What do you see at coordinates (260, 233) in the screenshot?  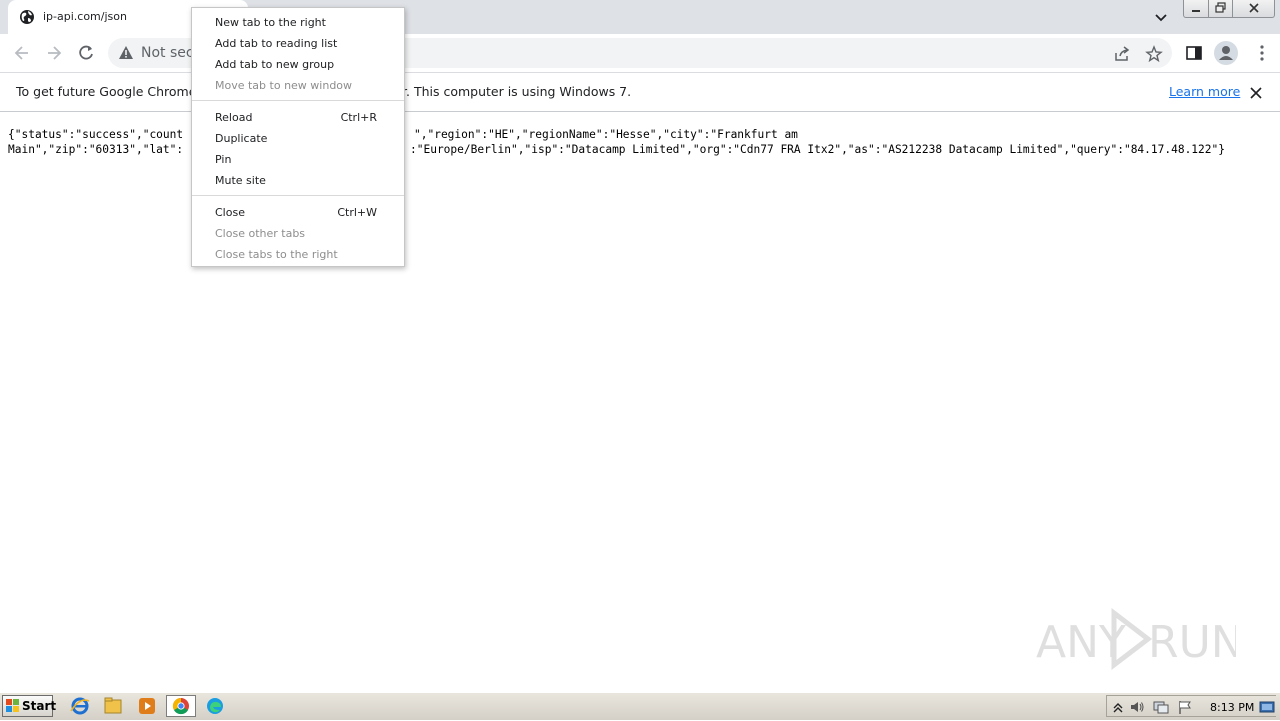 I see `menu-item-label: Close other tabs` at bounding box center [260, 233].